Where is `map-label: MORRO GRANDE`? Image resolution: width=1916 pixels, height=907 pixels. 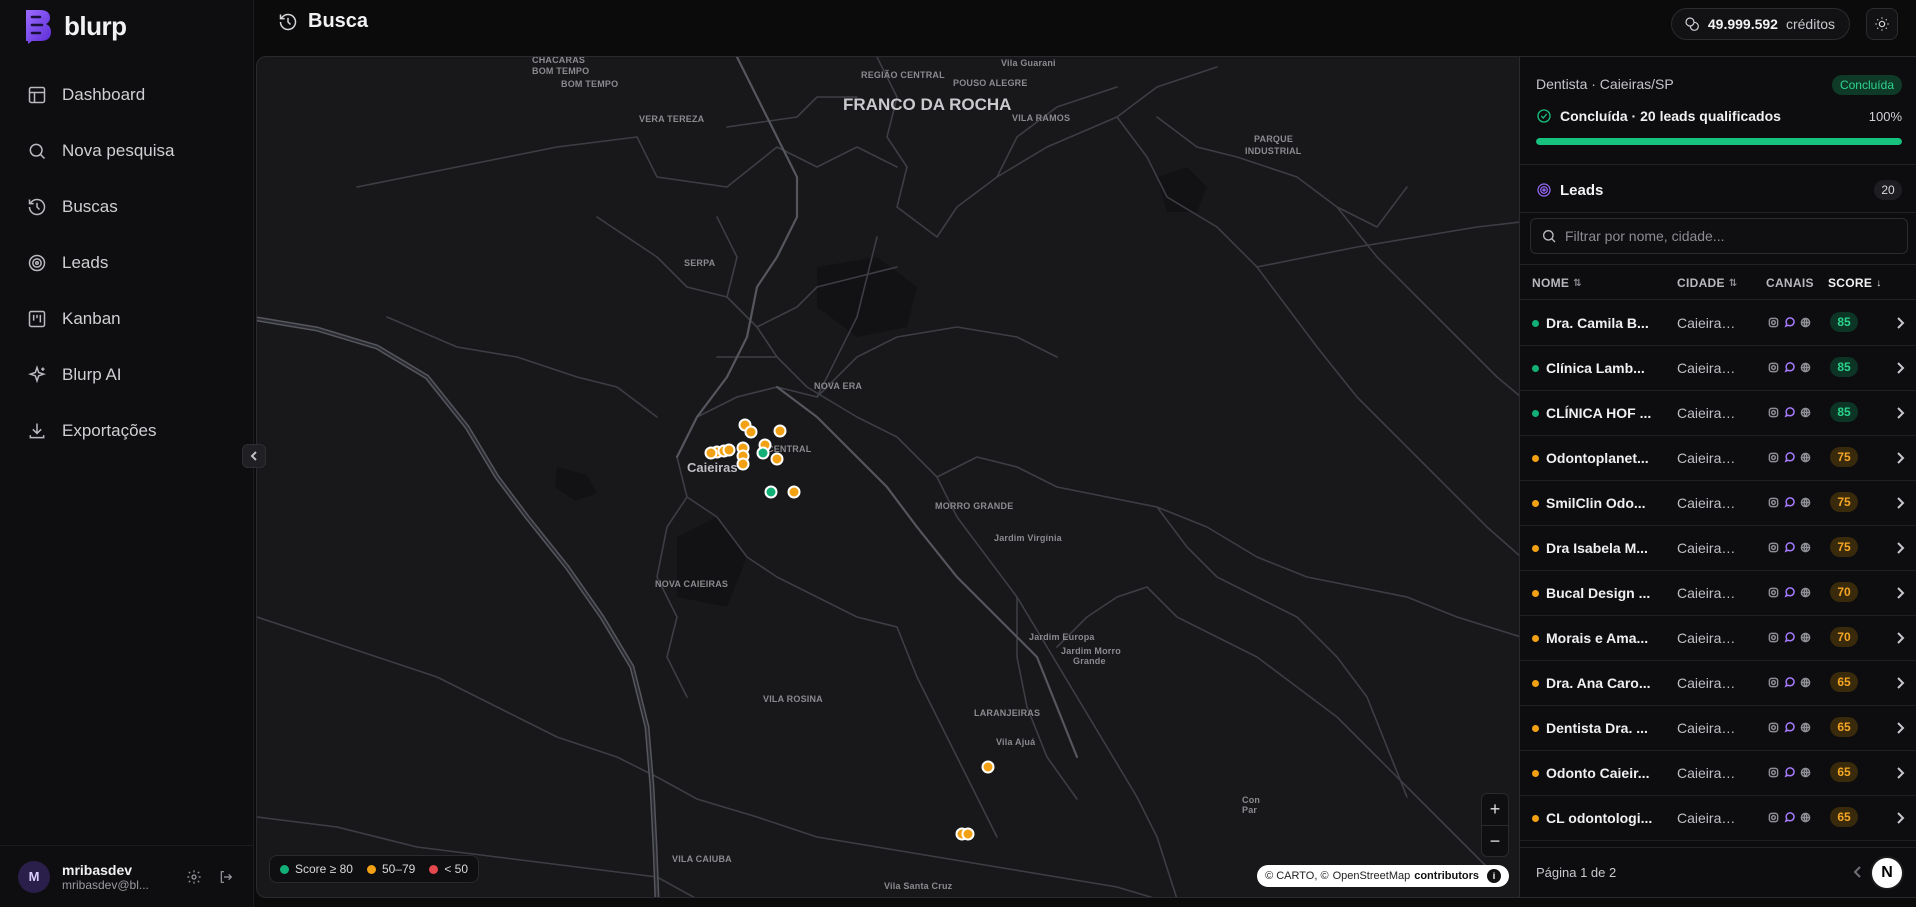
map-label: MORRO GRANDE is located at coordinates (974, 506).